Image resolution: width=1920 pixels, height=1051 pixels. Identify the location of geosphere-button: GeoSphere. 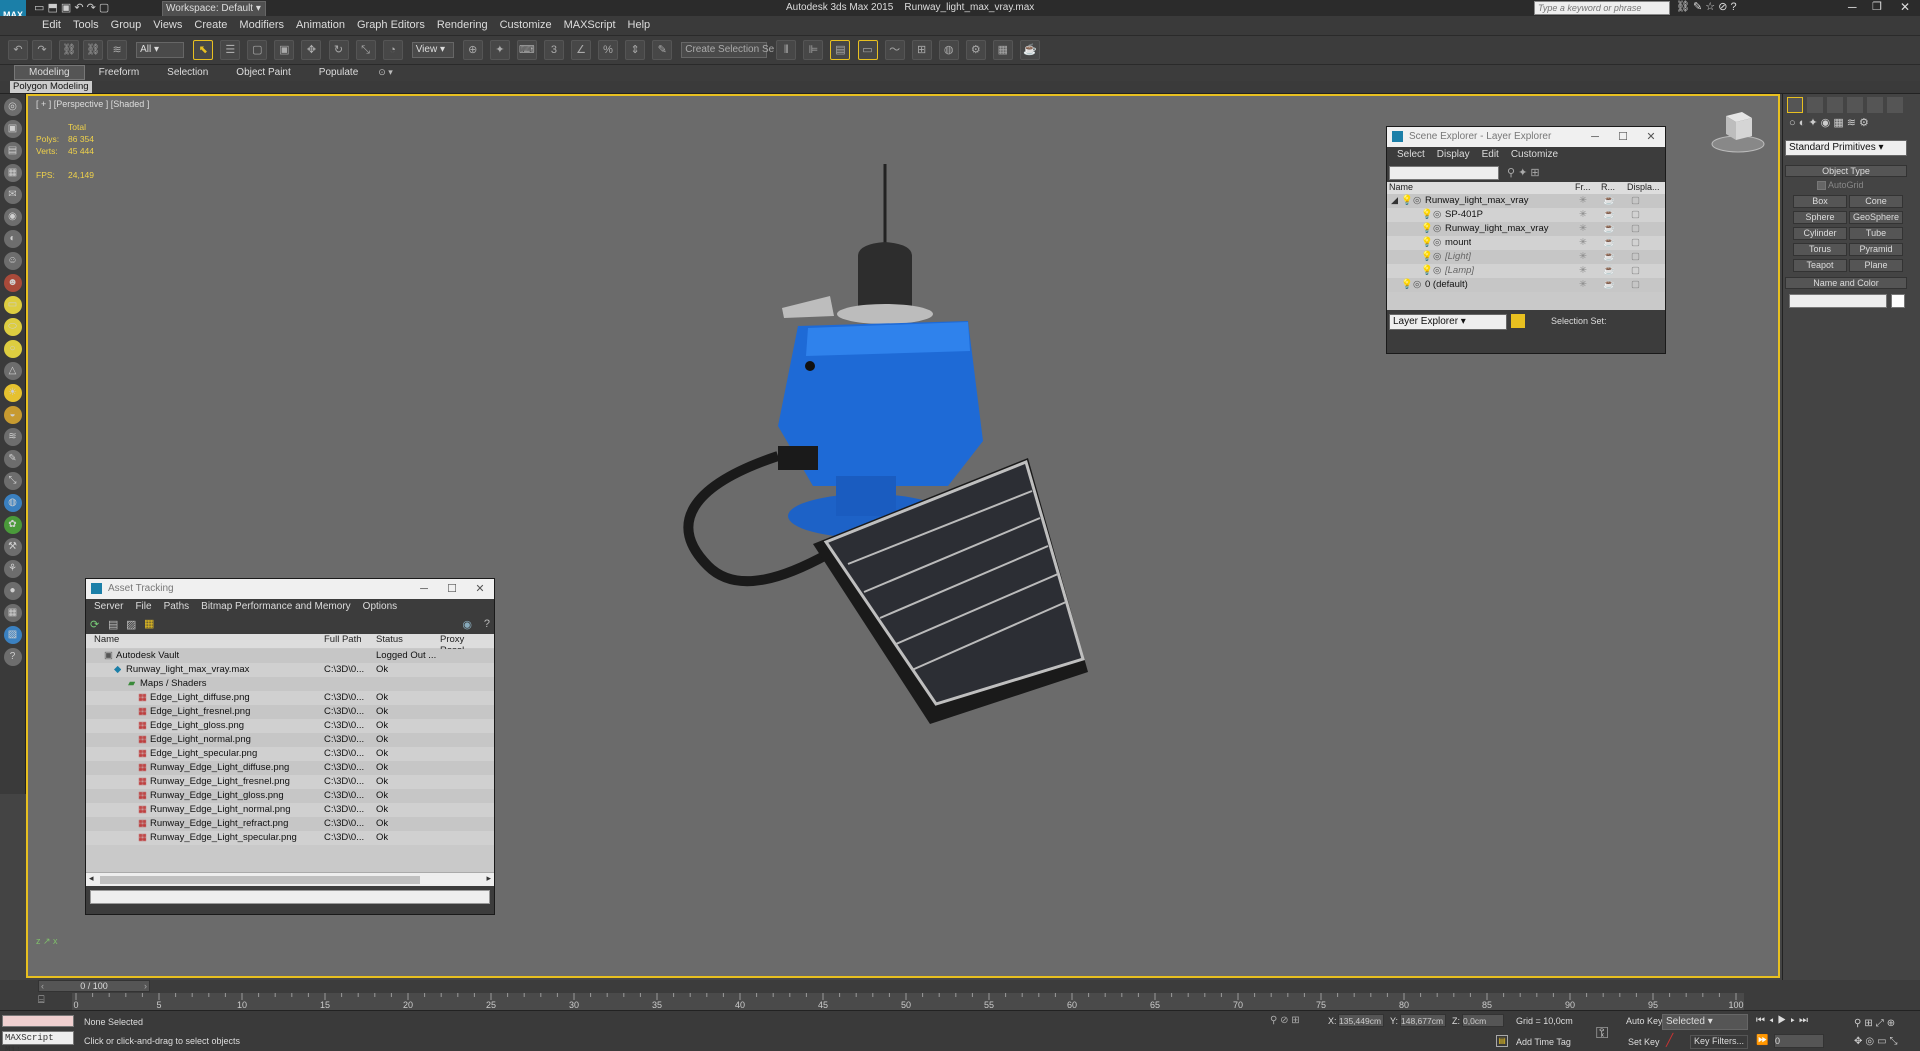
(1876, 217).